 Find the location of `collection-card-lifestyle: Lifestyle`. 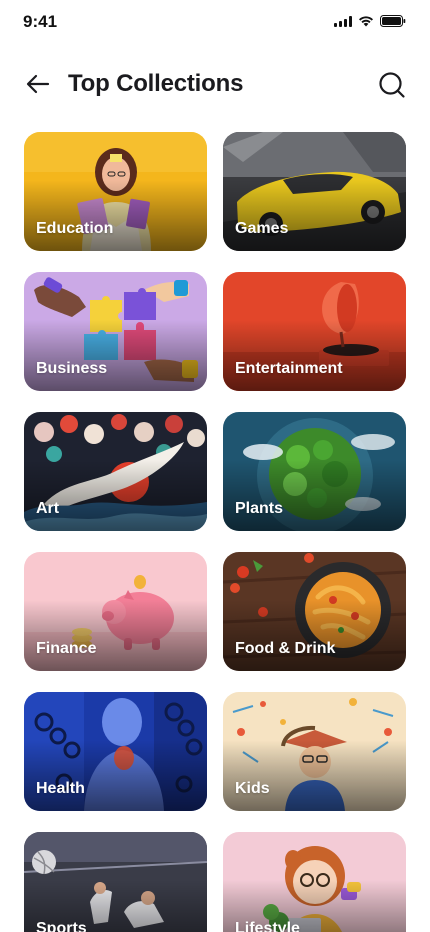

collection-card-lifestyle: Lifestyle is located at coordinates (314, 882).